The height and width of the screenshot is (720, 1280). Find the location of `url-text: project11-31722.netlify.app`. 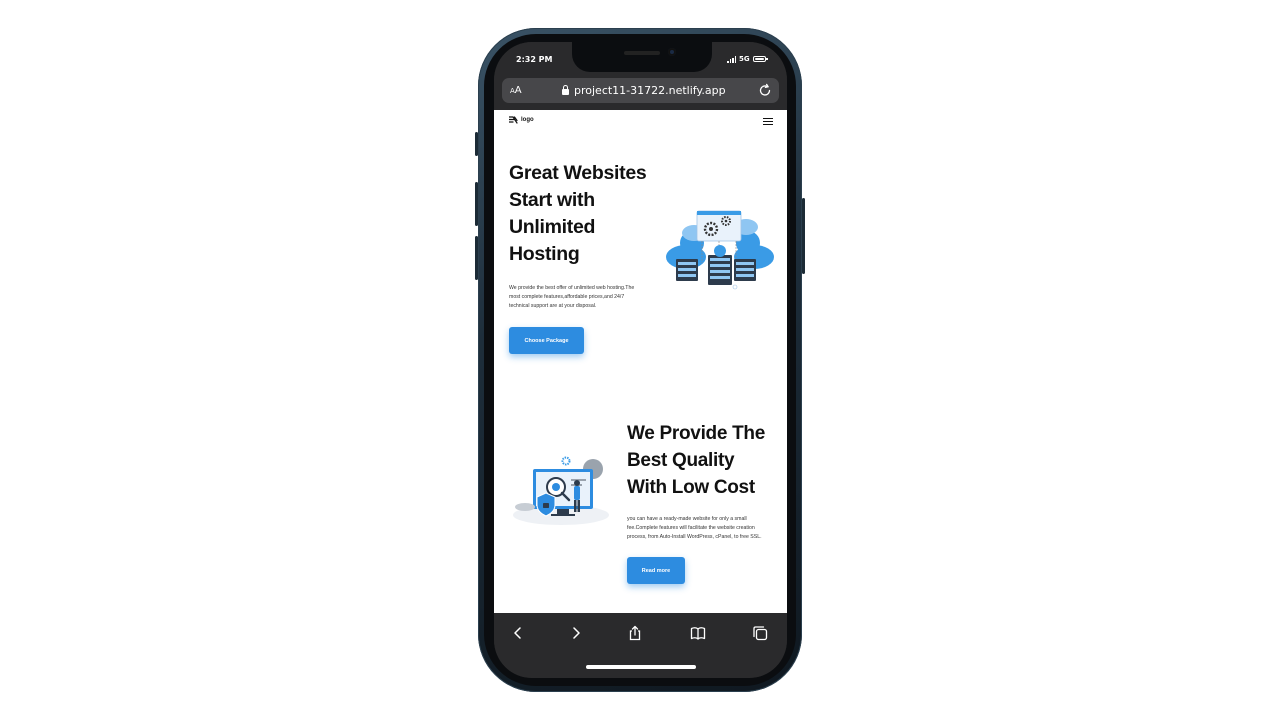

url-text: project11-31722.netlify.app is located at coordinates (650, 90).